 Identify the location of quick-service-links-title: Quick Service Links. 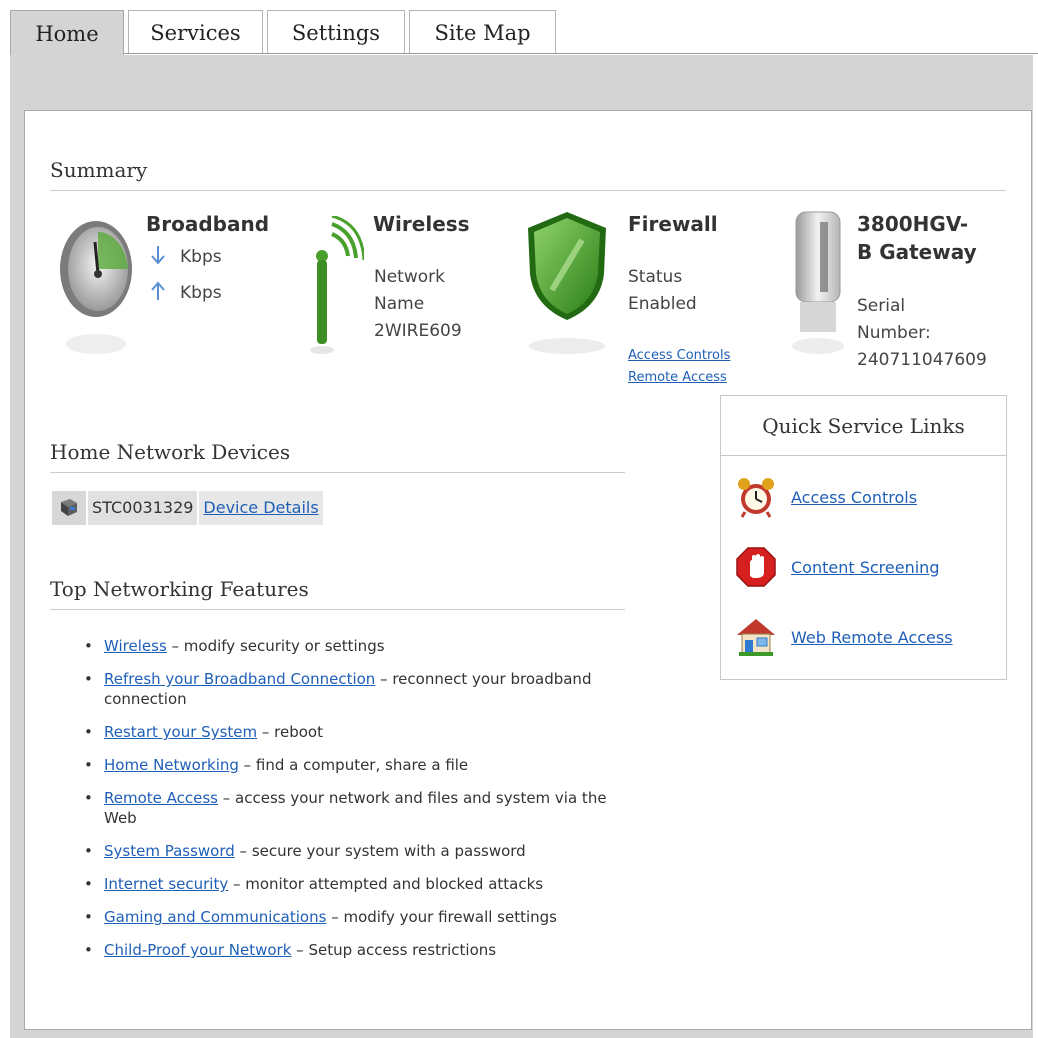
(863, 426).